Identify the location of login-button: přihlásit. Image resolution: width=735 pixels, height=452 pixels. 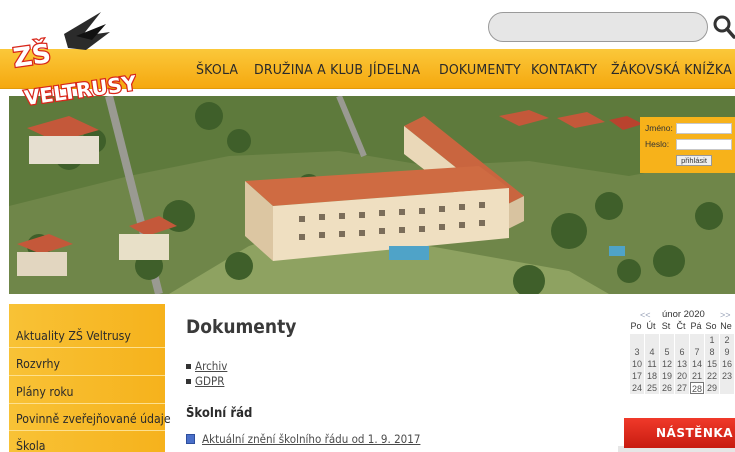
(694, 160).